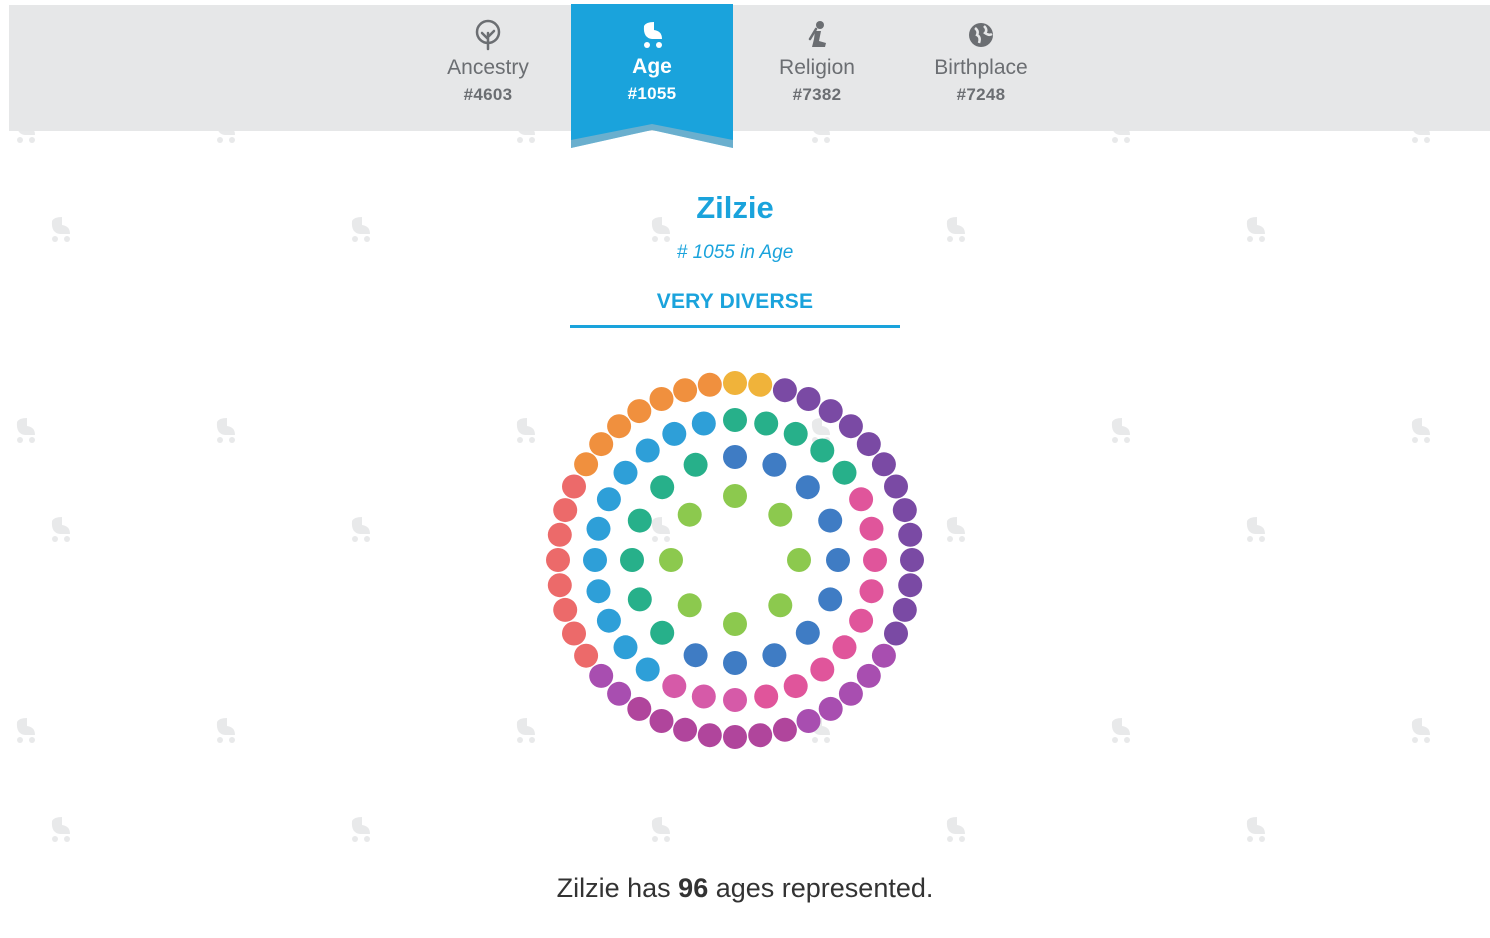 The image size is (1490, 938). Describe the element at coordinates (488, 94) in the screenshot. I see `tab-ancestry-rank: #4603` at that location.